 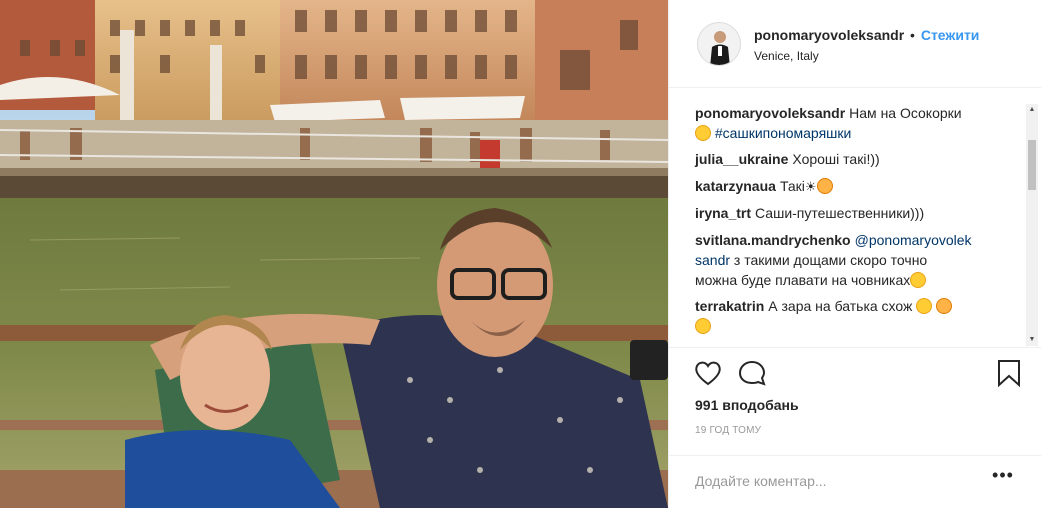 I want to click on heart-eyes-emoji-icon, so click(x=824, y=186).